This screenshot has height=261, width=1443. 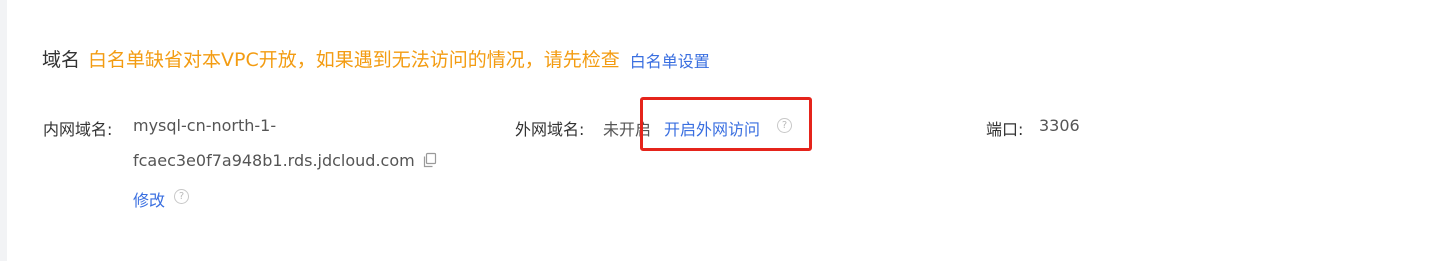 What do you see at coordinates (1005, 129) in the screenshot?
I see `port-label: 端口:` at bounding box center [1005, 129].